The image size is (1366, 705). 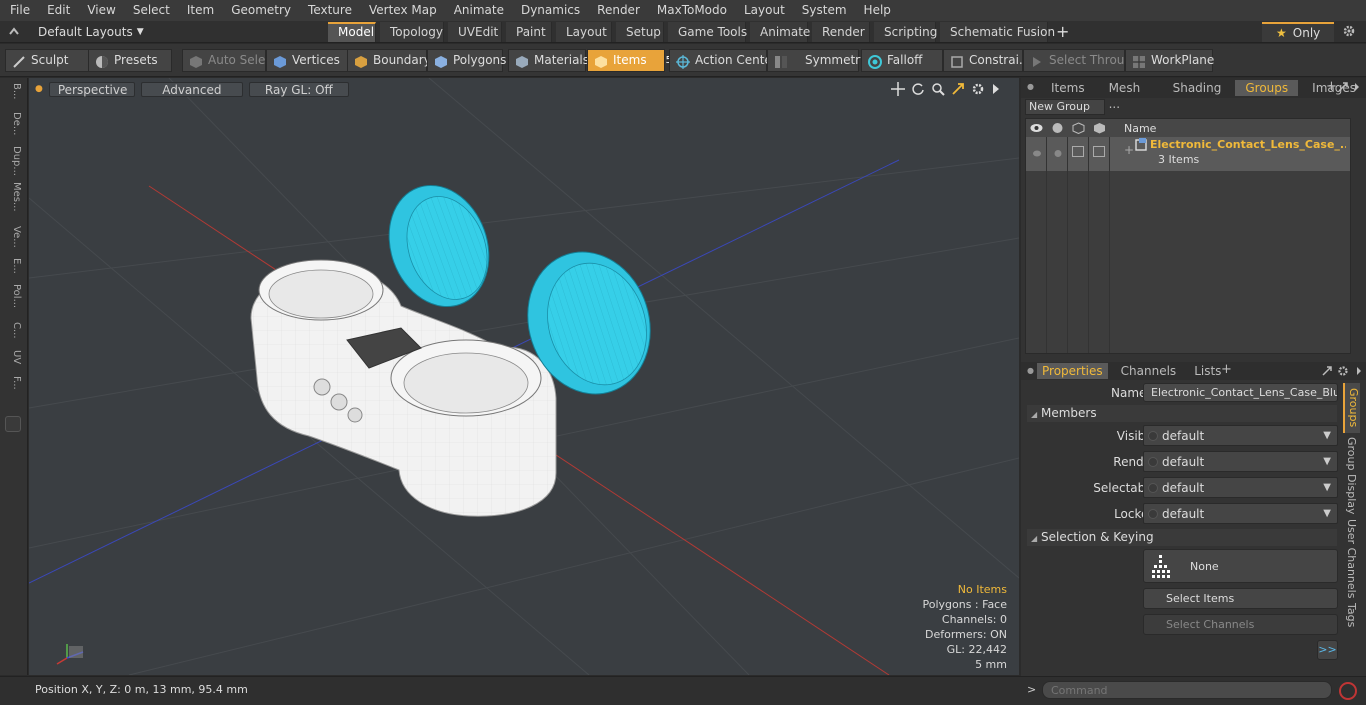 What do you see at coordinates (823, 10) in the screenshot?
I see `menu-system: System` at bounding box center [823, 10].